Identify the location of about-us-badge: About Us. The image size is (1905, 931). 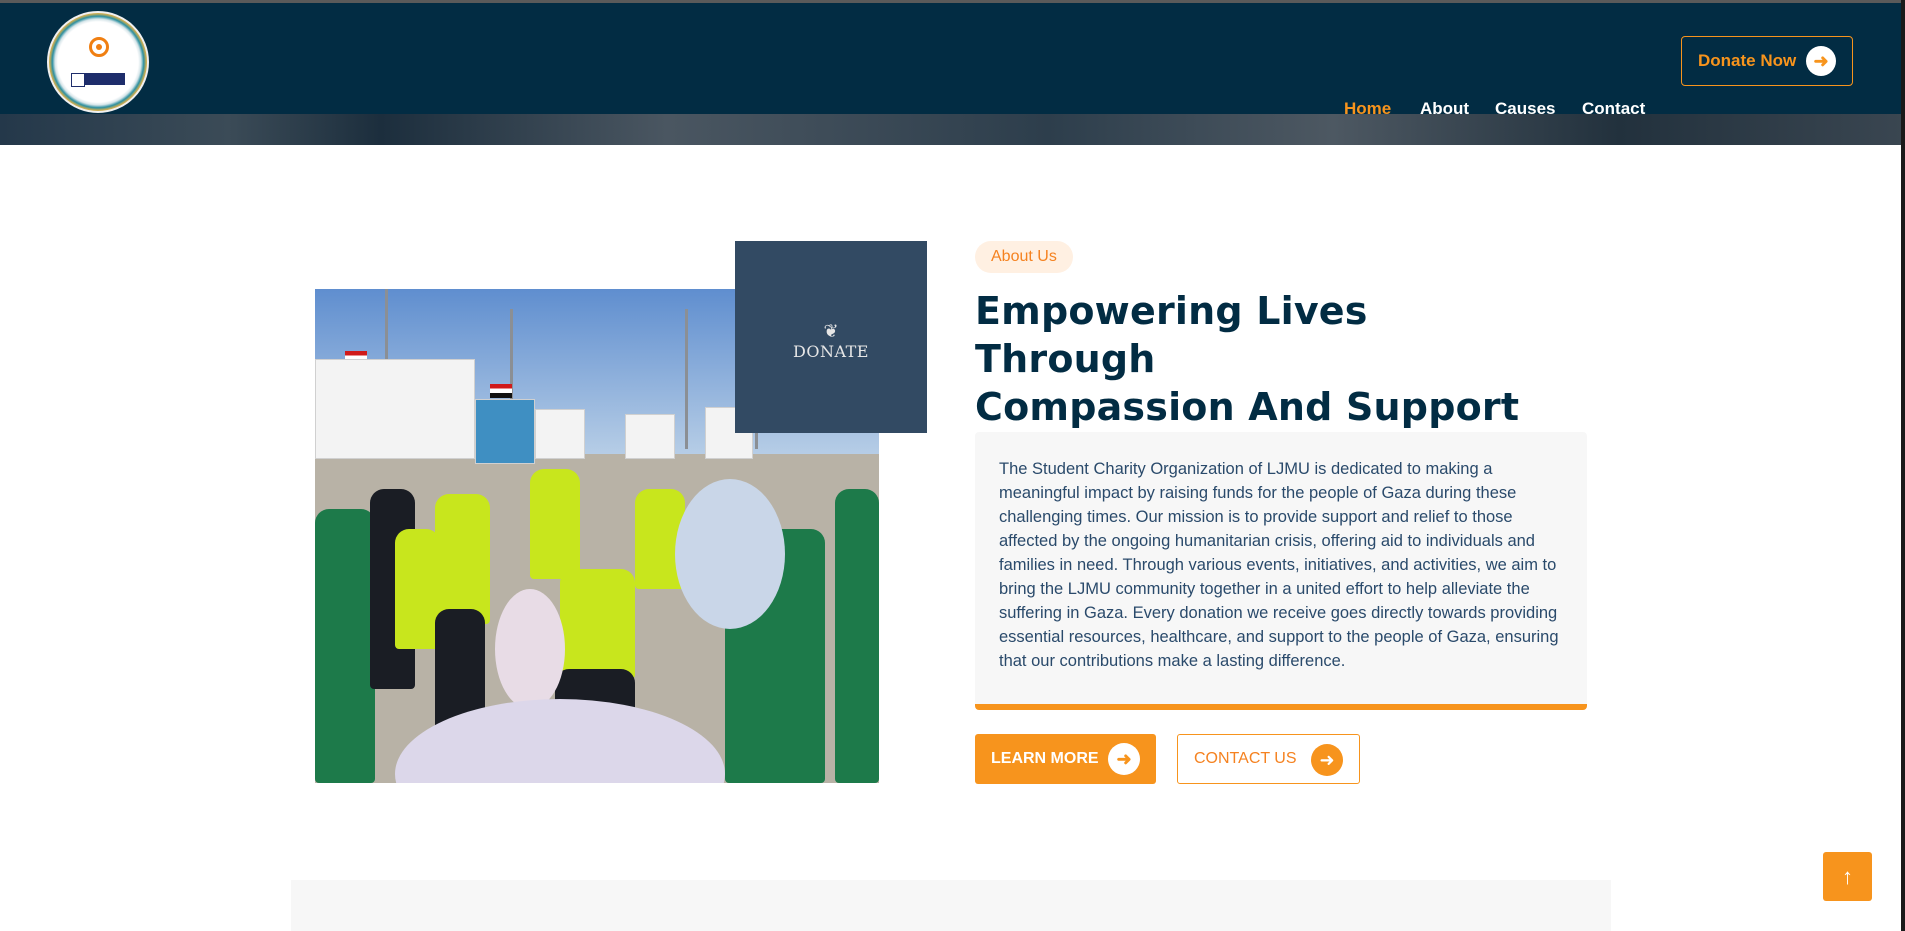
(1024, 257).